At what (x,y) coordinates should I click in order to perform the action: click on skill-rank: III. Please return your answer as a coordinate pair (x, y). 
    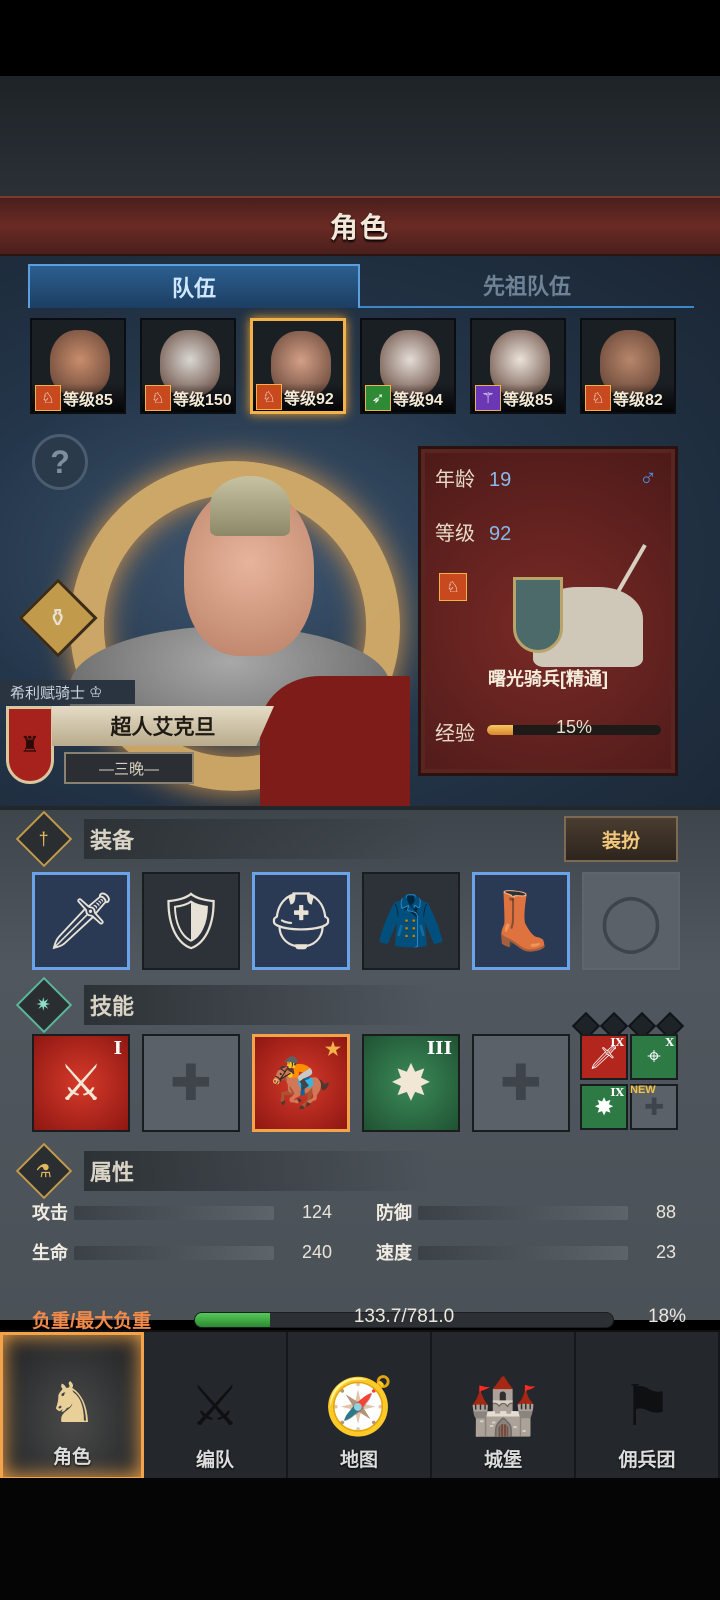
    Looking at the image, I should click on (439, 1048).